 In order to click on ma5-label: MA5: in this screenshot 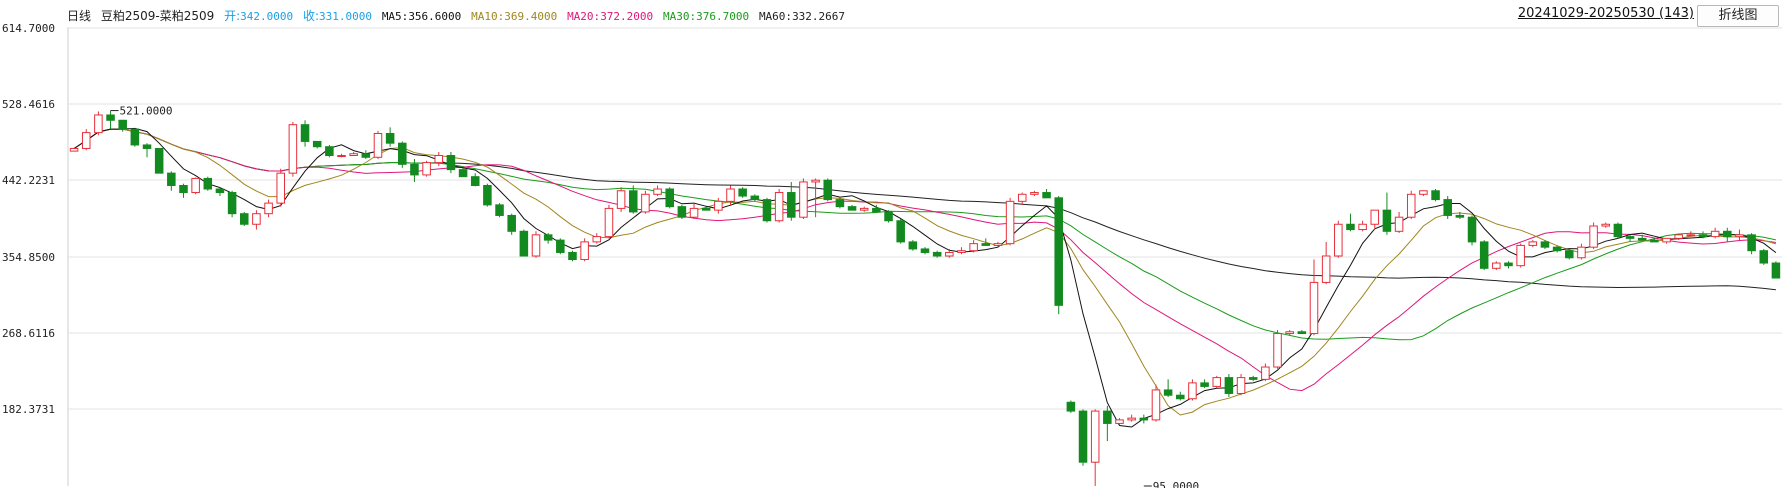, I will do `click(395, 16)`.